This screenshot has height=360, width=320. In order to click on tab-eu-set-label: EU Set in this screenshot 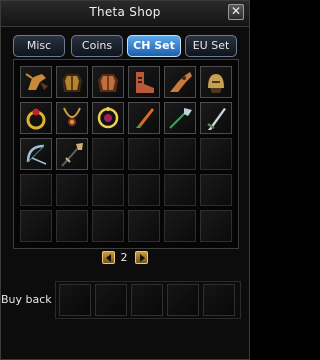, I will do `click(211, 45)`.